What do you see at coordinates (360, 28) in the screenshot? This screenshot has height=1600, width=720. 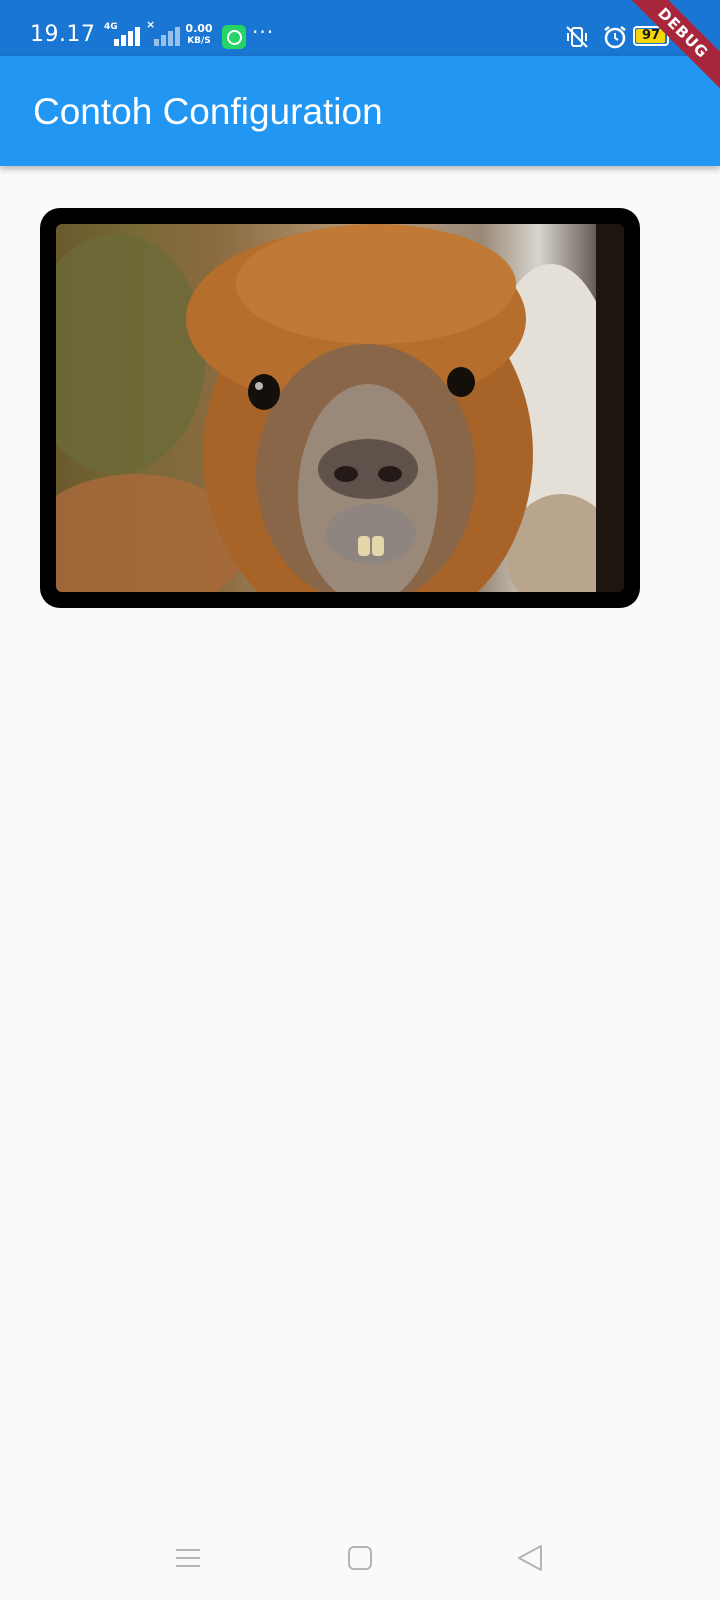 I see `status-bar: 19.17 4G × 0.00 KB/S ··· 97` at bounding box center [360, 28].